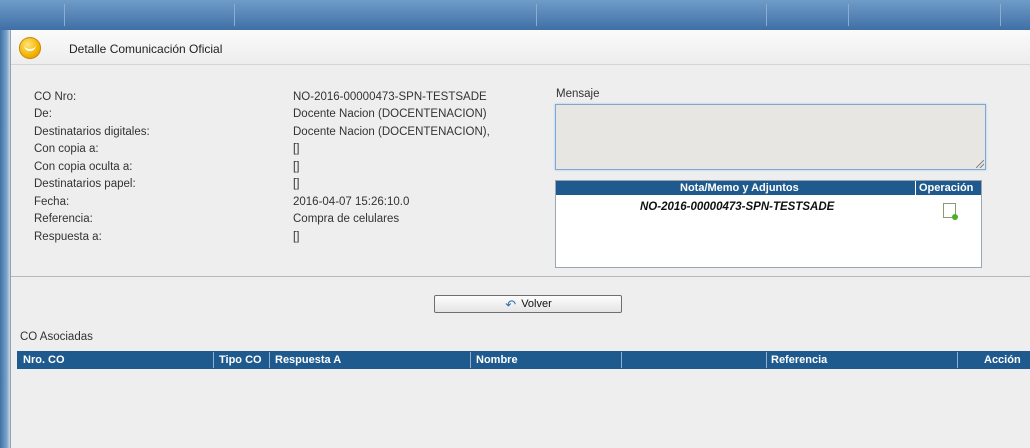 The image size is (1030, 448). Describe the element at coordinates (391, 132) in the screenshot. I see `destinatarios-digitales-value: Docente Nacion (DOCENTENACION),` at that location.